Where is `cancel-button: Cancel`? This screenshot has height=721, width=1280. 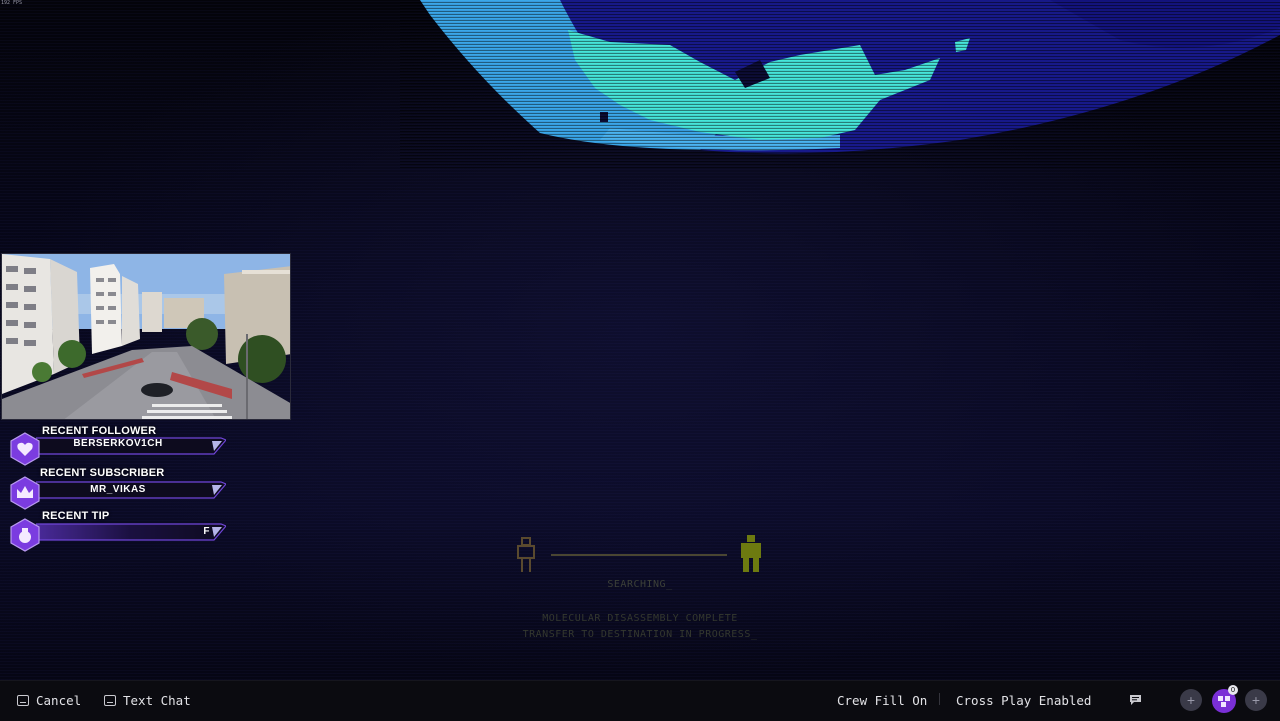 cancel-button: Cancel is located at coordinates (49, 700).